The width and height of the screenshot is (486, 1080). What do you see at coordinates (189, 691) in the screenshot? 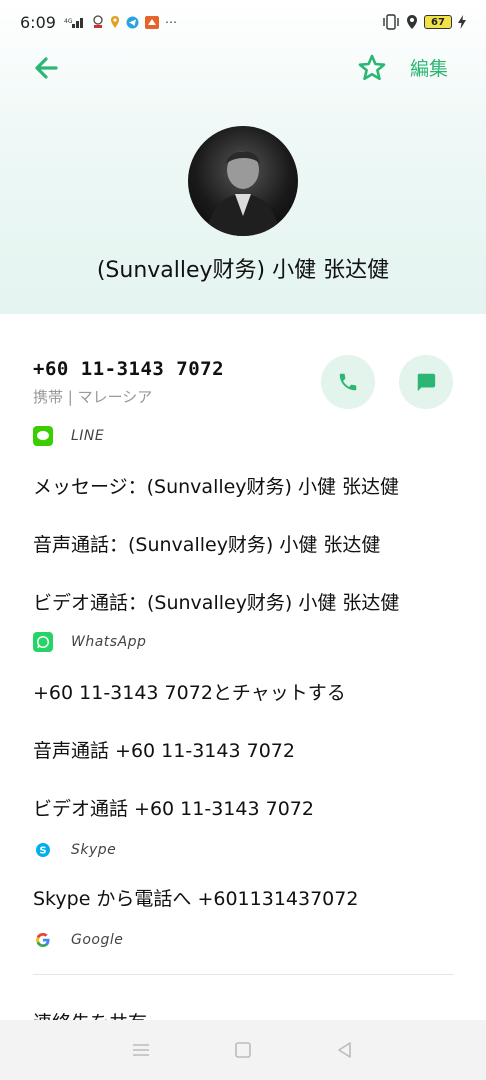
I see `whatsapp-chat-action: +60 11-3143 7072とチャットする` at bounding box center [189, 691].